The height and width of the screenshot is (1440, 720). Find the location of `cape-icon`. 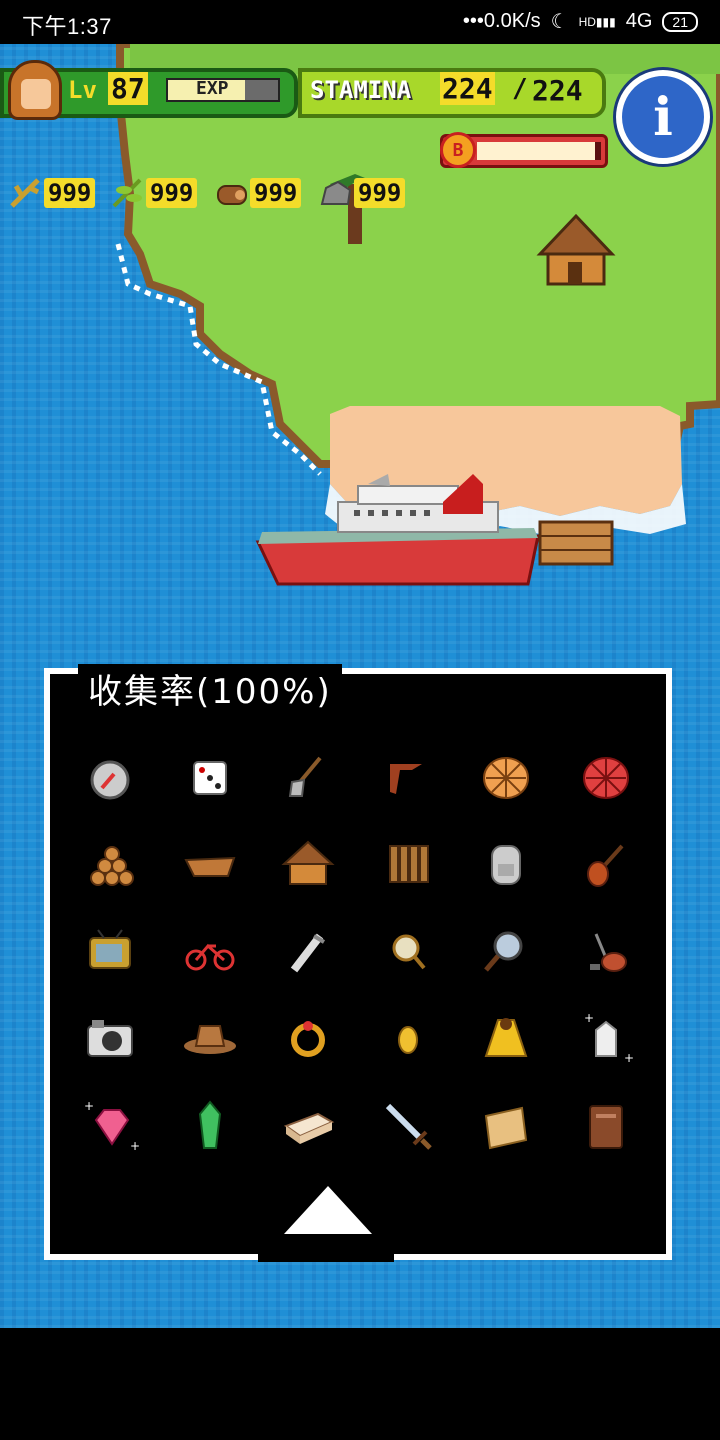

cape-icon is located at coordinates (506, 1037).